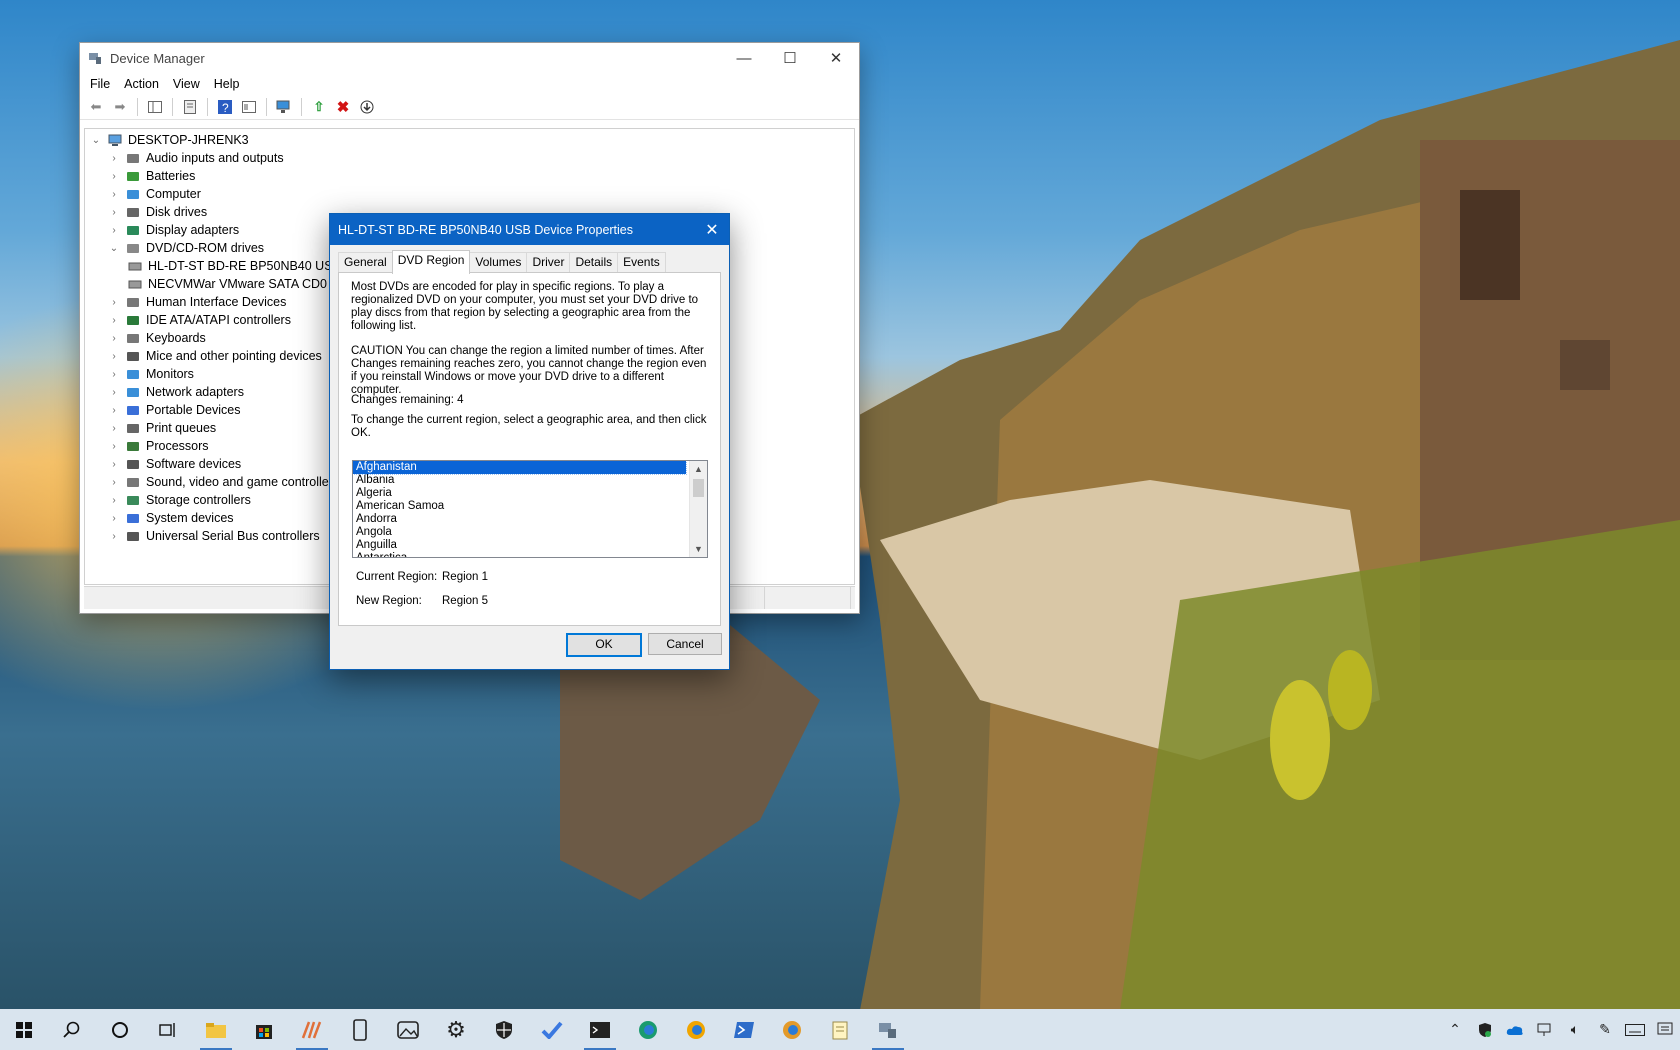 This screenshot has height=1050, width=1680. What do you see at coordinates (744, 1029) in the screenshot?
I see `powershell-icon` at bounding box center [744, 1029].